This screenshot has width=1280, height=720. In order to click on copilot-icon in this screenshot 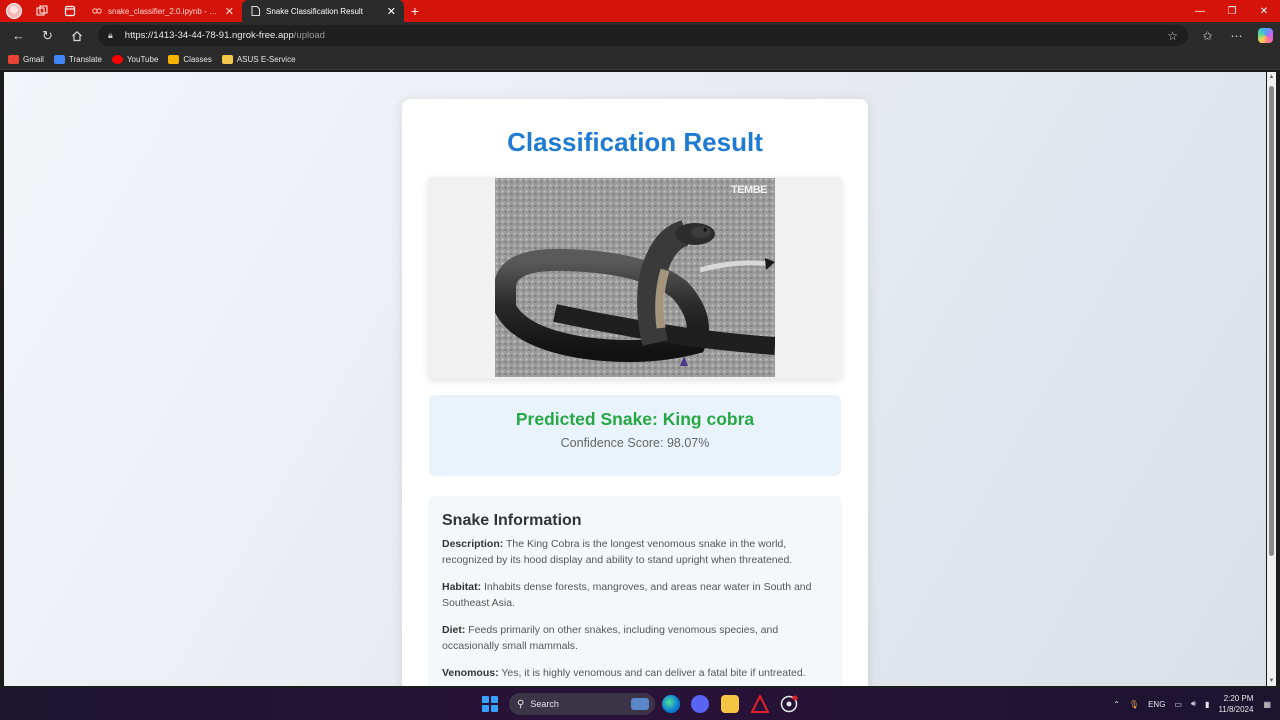, I will do `click(1265, 35)`.